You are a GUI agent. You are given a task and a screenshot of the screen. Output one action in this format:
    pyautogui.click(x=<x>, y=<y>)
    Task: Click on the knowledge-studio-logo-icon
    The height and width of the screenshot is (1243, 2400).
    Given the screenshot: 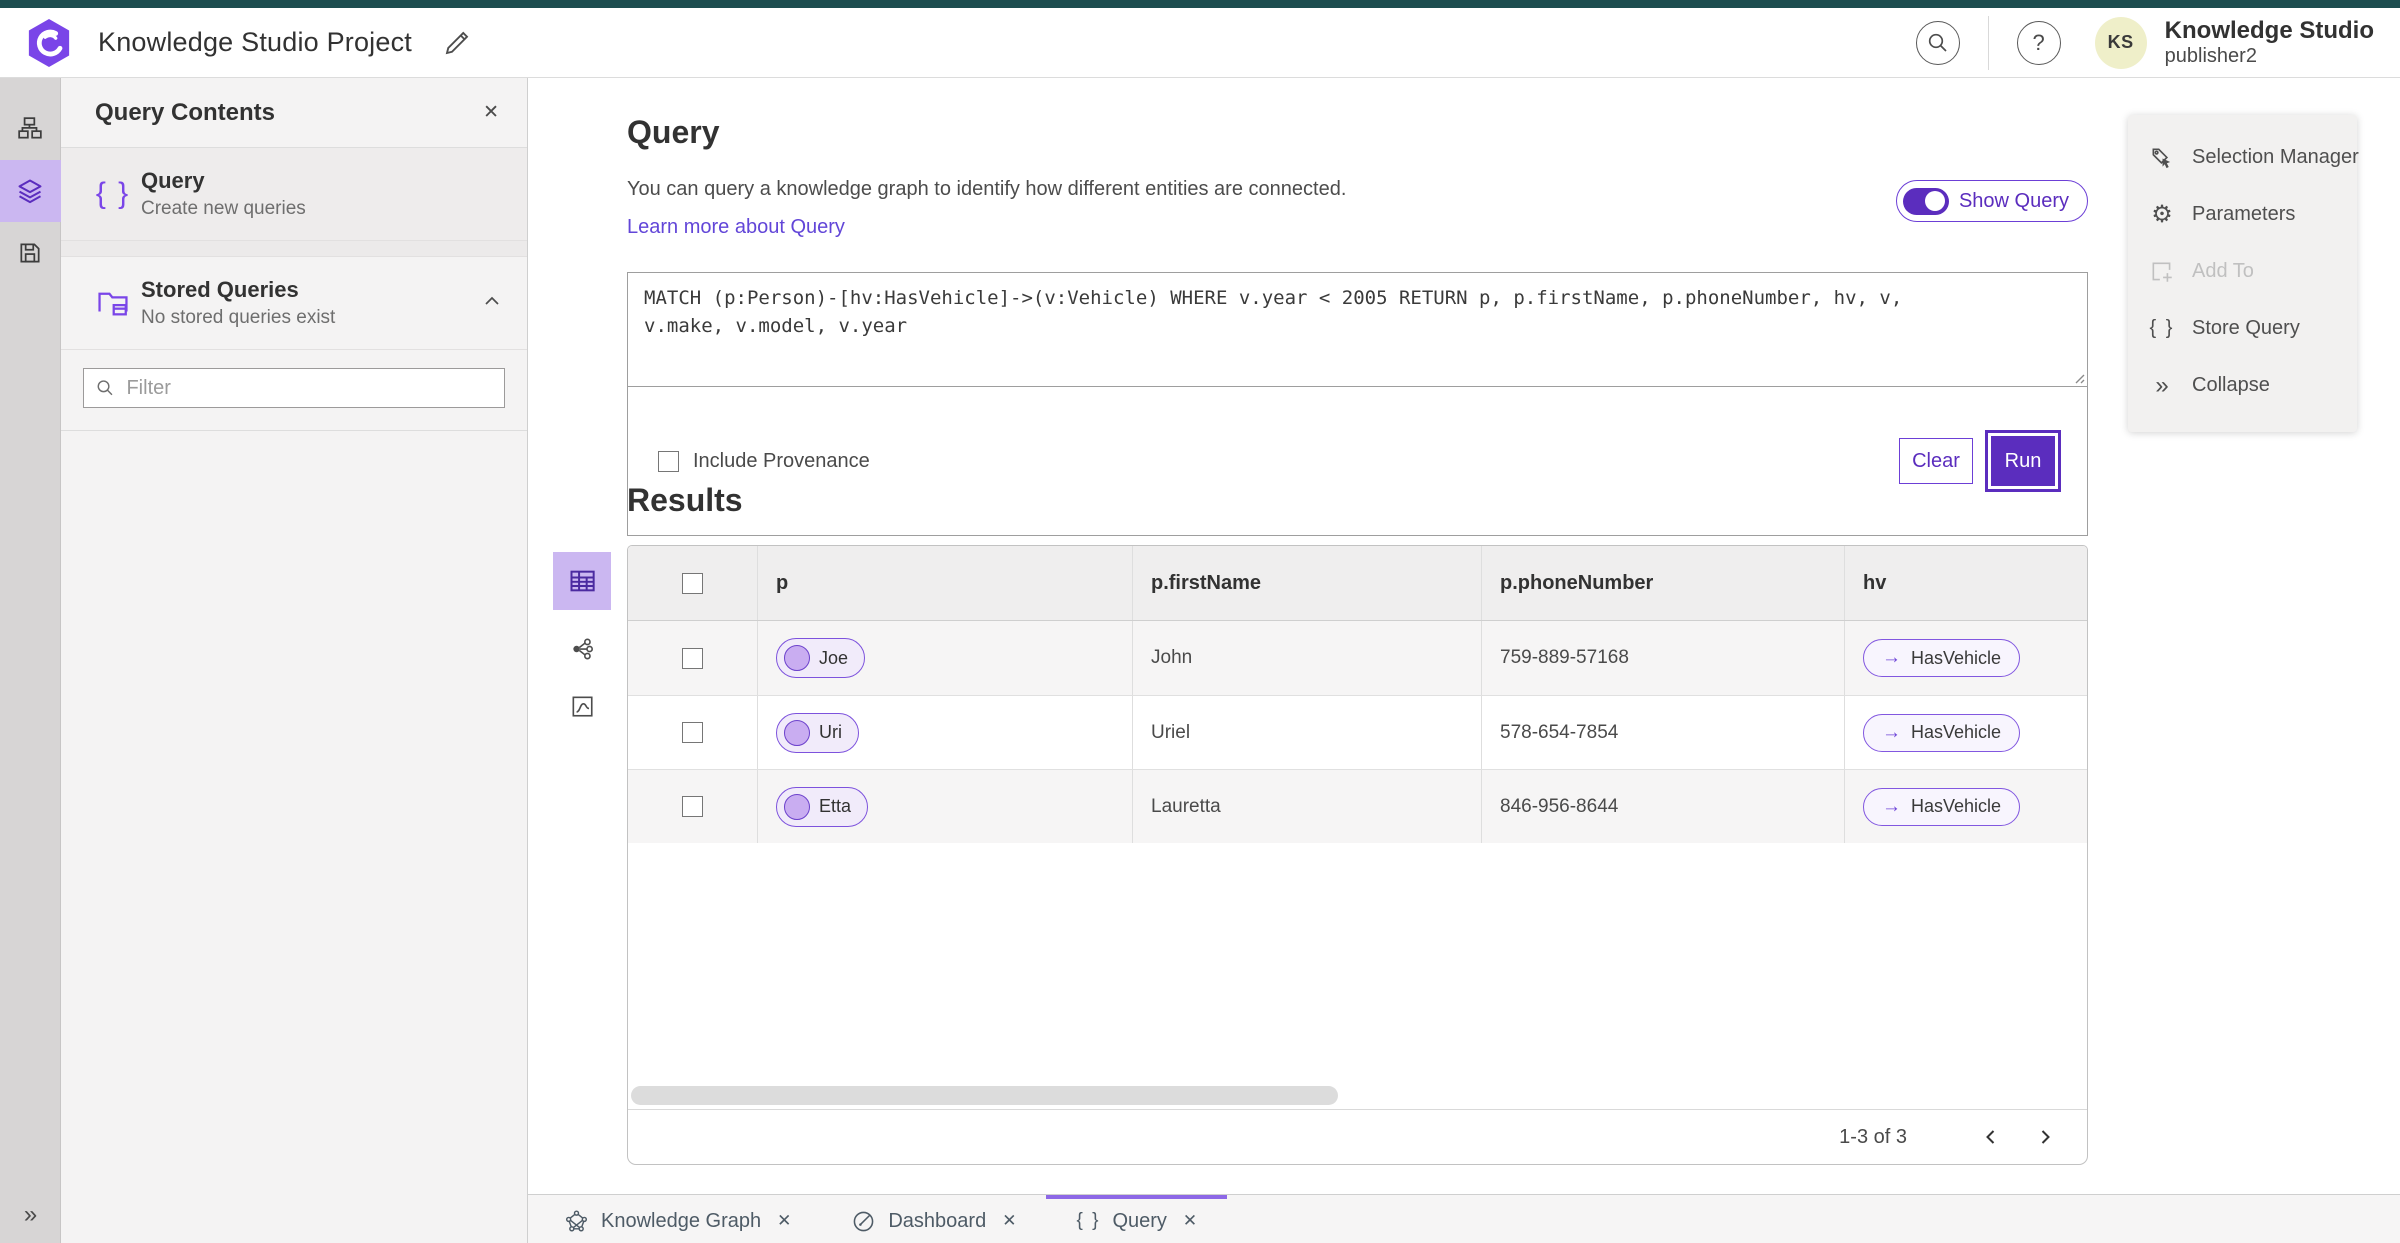 What is the action you would take?
    pyautogui.click(x=49, y=42)
    